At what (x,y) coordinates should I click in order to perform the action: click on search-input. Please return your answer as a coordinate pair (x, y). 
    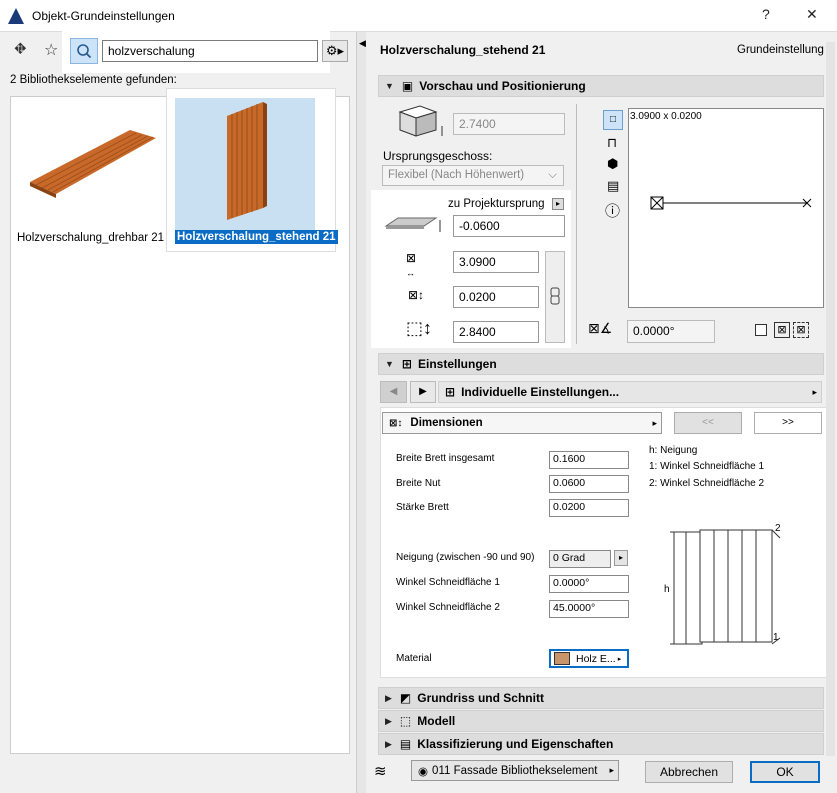
    Looking at the image, I should click on (210, 51).